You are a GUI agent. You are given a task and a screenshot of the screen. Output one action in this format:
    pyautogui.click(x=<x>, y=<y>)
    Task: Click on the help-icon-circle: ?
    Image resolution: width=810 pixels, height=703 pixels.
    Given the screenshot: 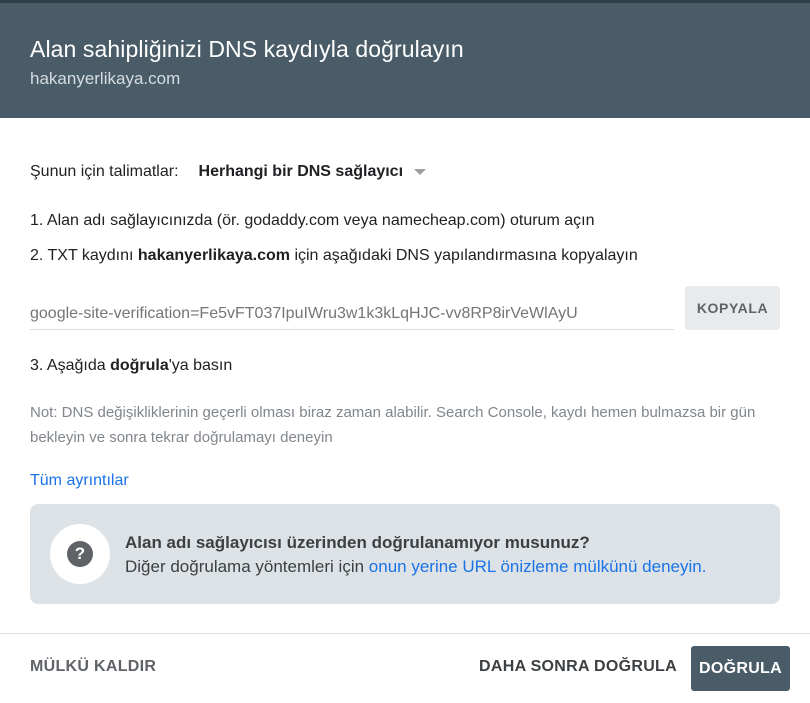 What is the action you would take?
    pyautogui.click(x=80, y=554)
    